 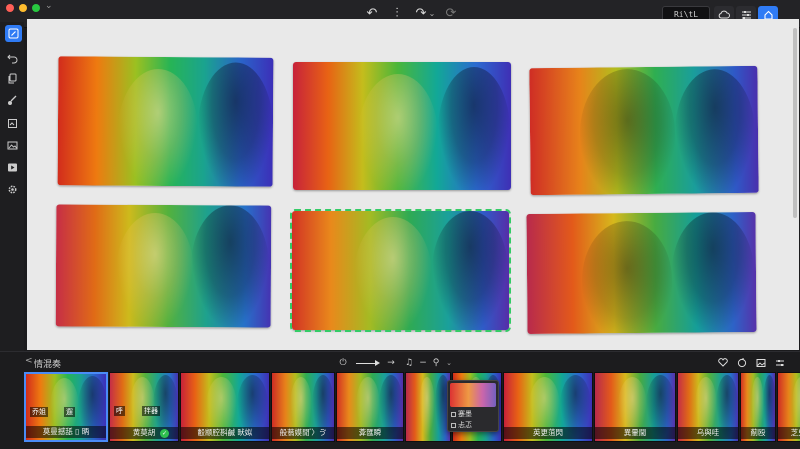 I want to click on minimize-window-button, so click(x=23, y=8).